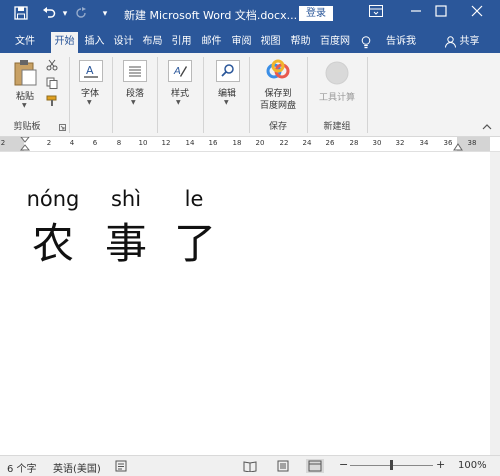 The image size is (500, 476). Describe the element at coordinates (391, 465) in the screenshot. I see `zoom-slider-thumb` at that location.